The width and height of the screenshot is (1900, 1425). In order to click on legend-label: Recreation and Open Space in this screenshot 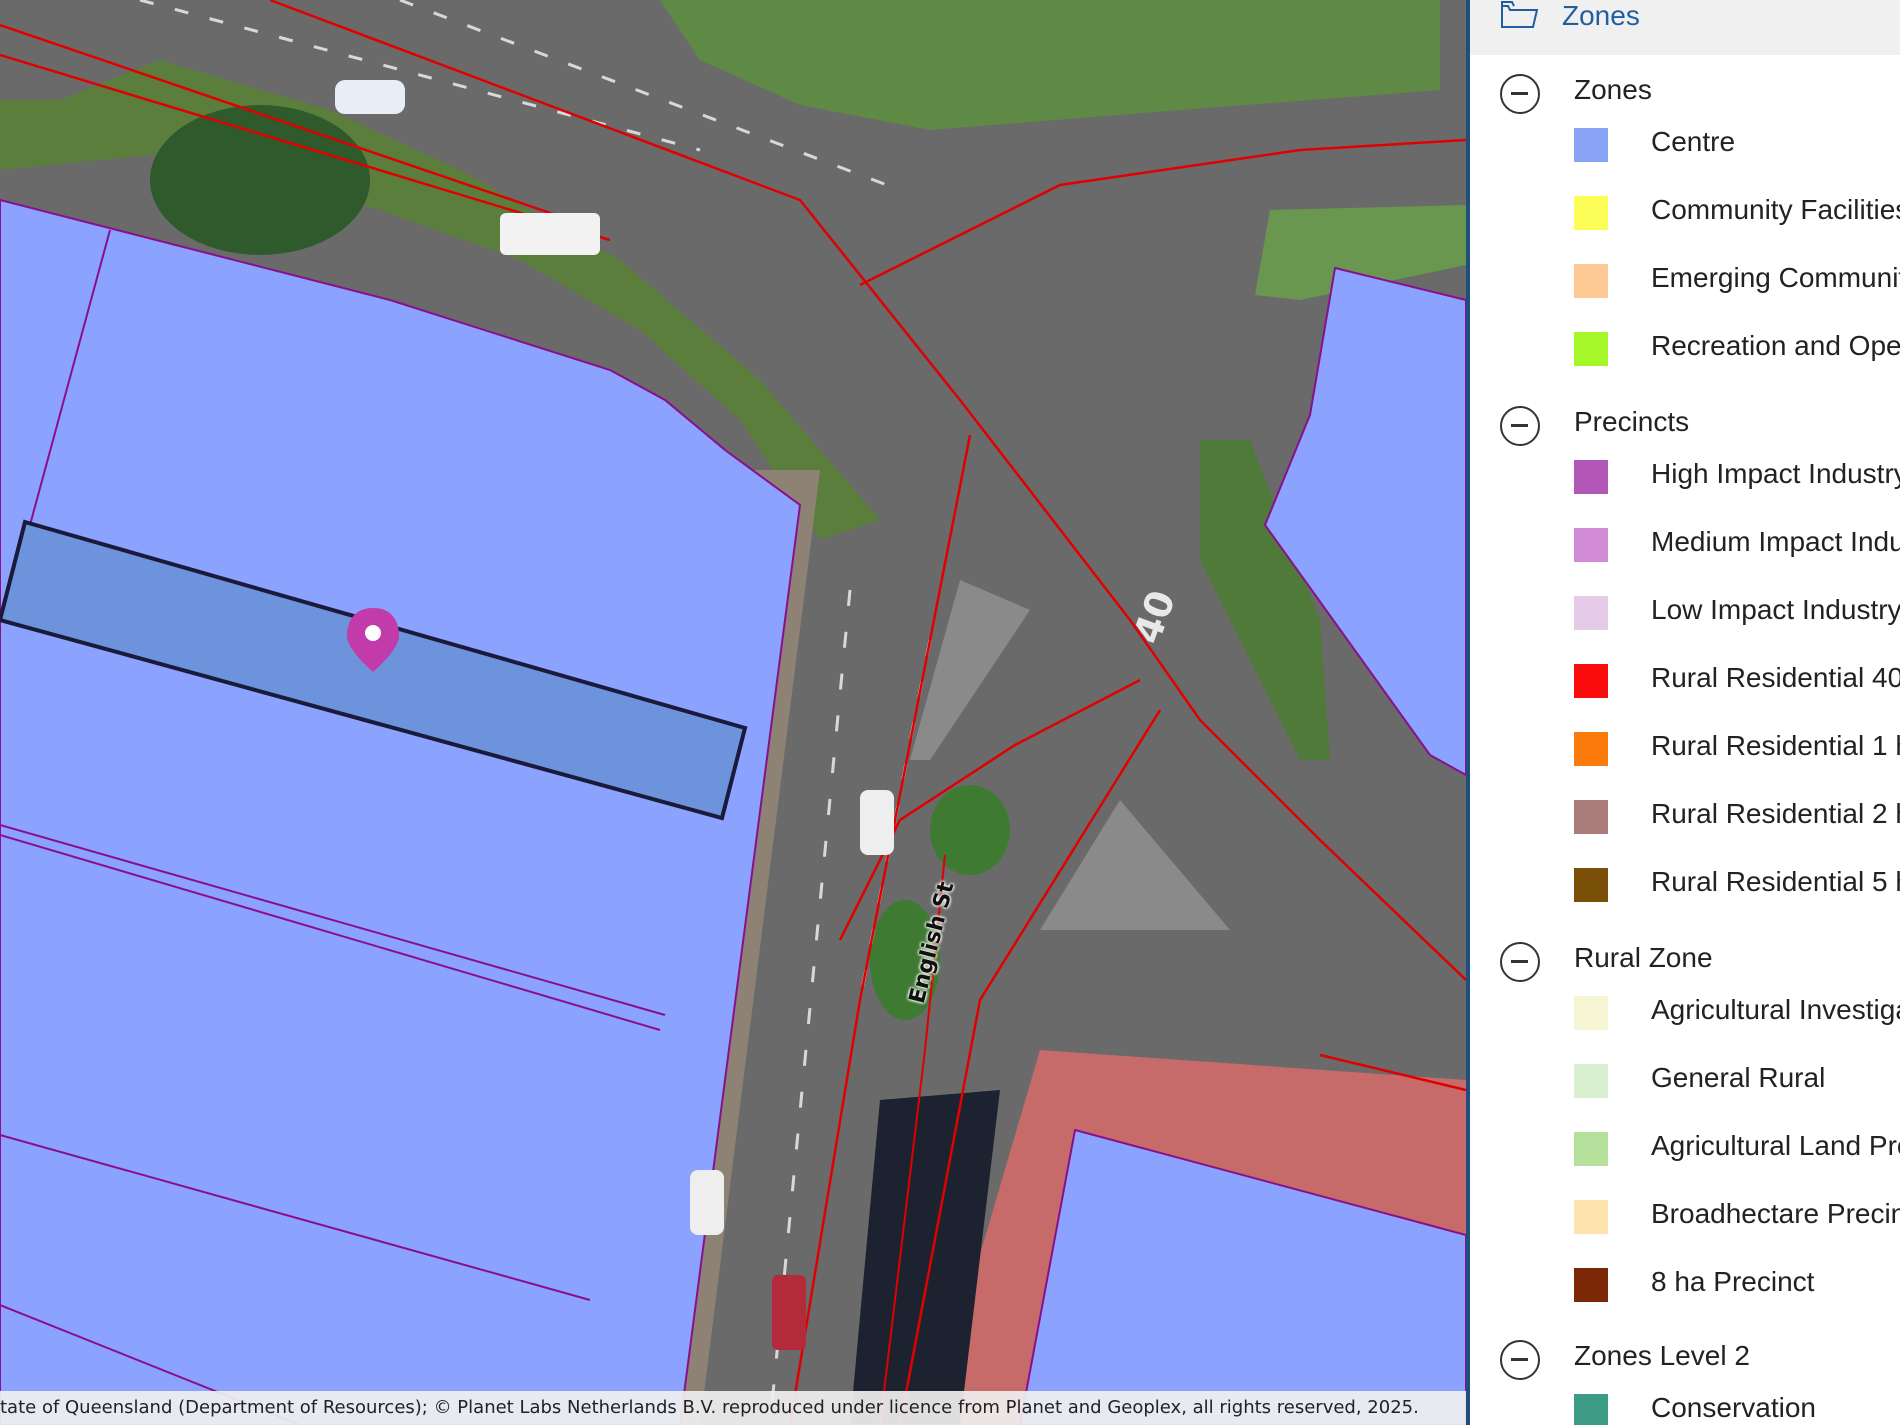, I will do `click(1775, 345)`.